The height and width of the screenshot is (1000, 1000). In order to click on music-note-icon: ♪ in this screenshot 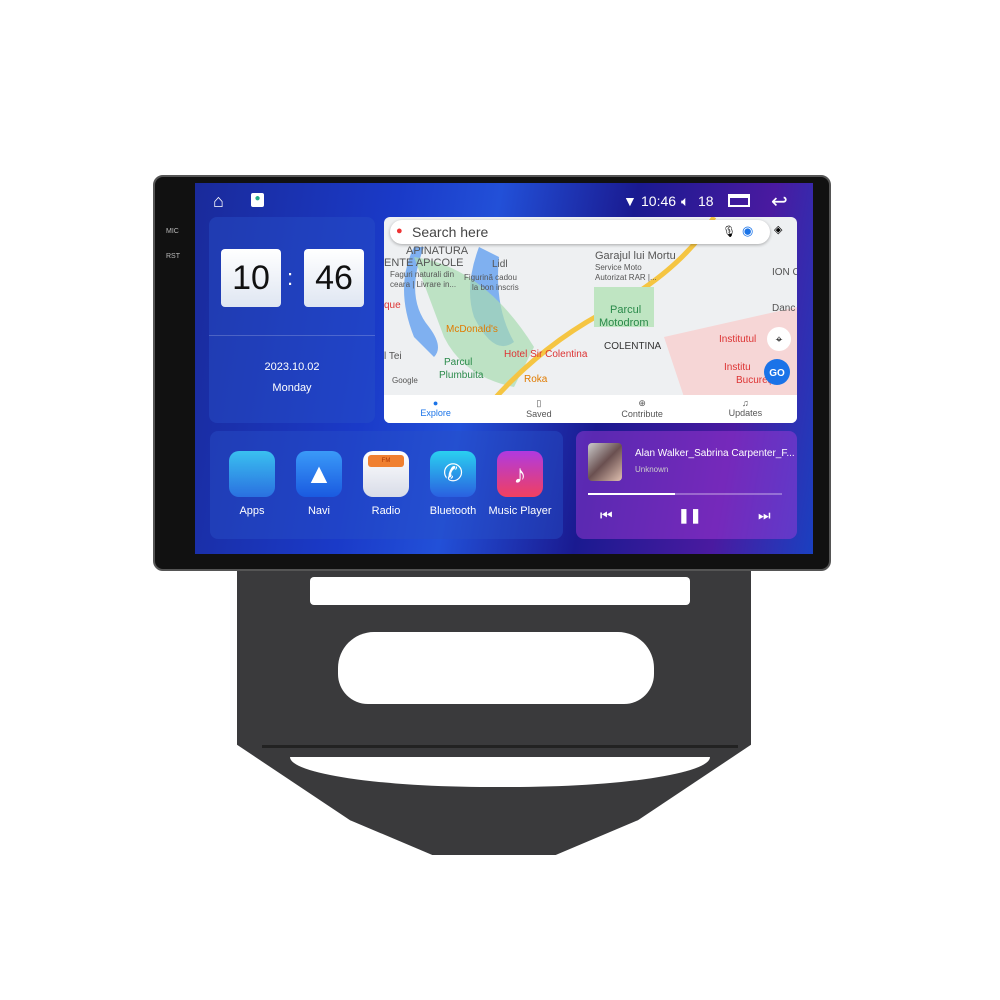, I will do `click(520, 474)`.